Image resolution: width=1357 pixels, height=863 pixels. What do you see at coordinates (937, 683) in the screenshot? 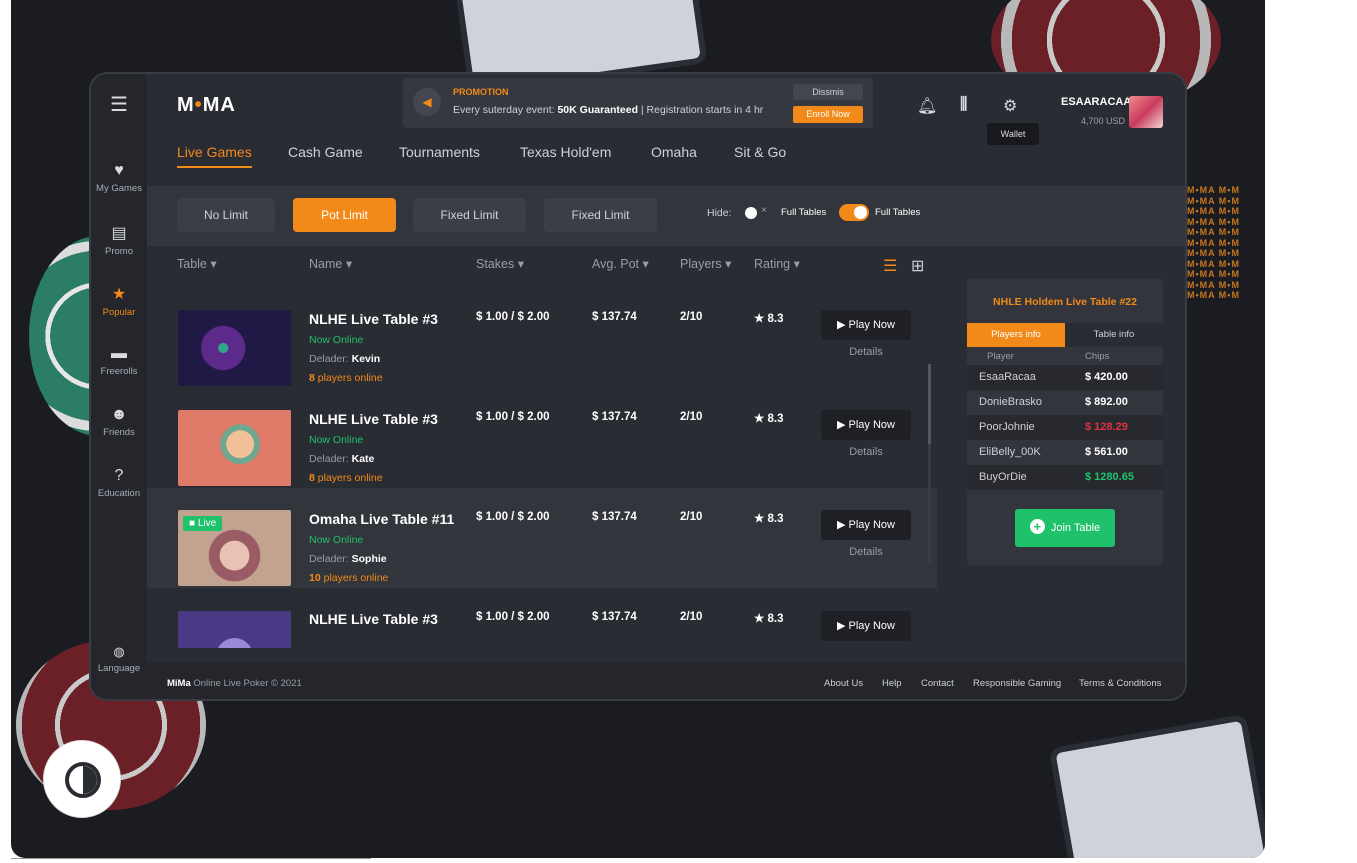
I see `footer-link-contact: Contact` at bounding box center [937, 683].